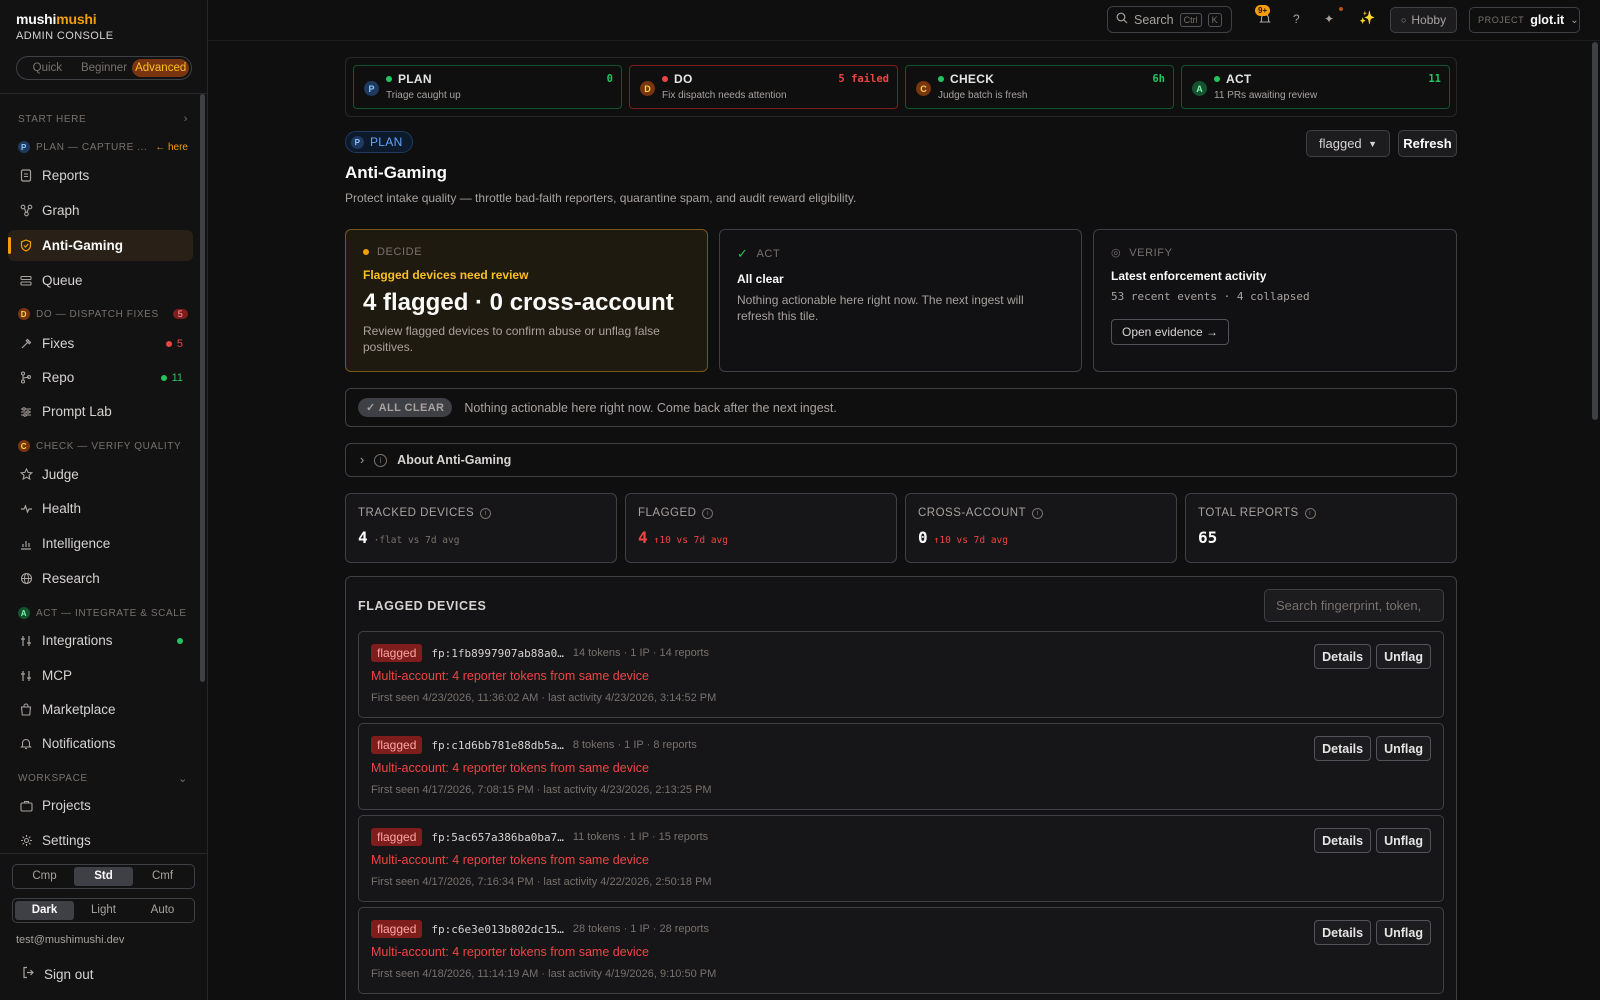  What do you see at coordinates (171, 378) in the screenshot?
I see `repo-count: 11` at bounding box center [171, 378].